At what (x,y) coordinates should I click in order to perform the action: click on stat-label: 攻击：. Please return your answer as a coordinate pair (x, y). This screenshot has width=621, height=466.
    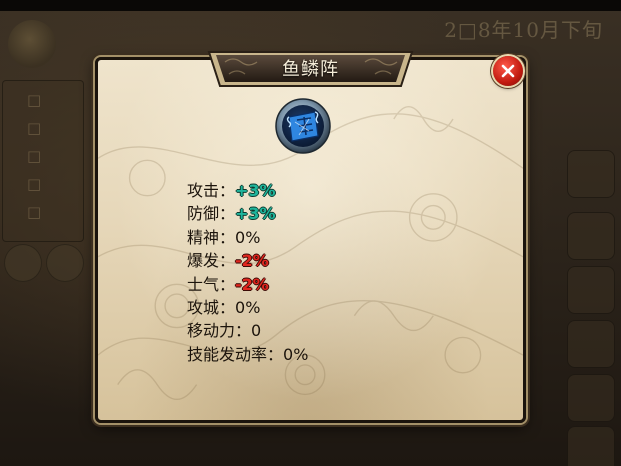
    Looking at the image, I should click on (211, 190).